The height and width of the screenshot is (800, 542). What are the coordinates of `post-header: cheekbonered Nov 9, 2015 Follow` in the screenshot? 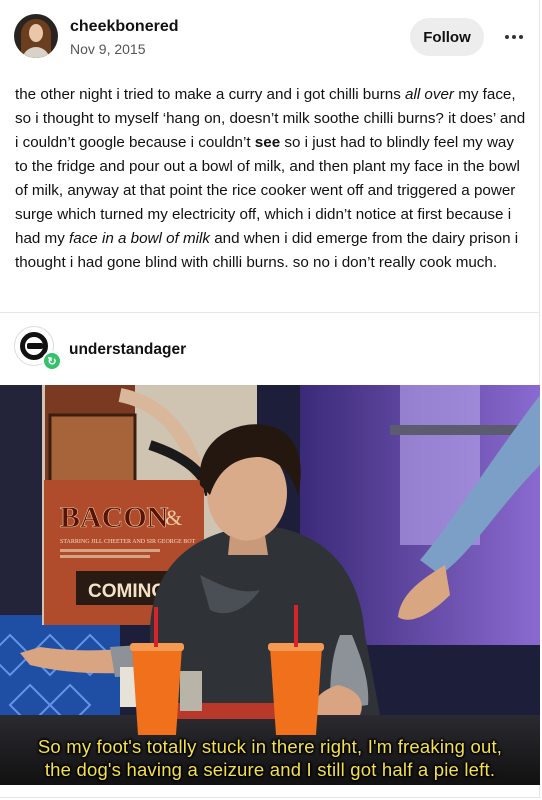 It's located at (271, 37).